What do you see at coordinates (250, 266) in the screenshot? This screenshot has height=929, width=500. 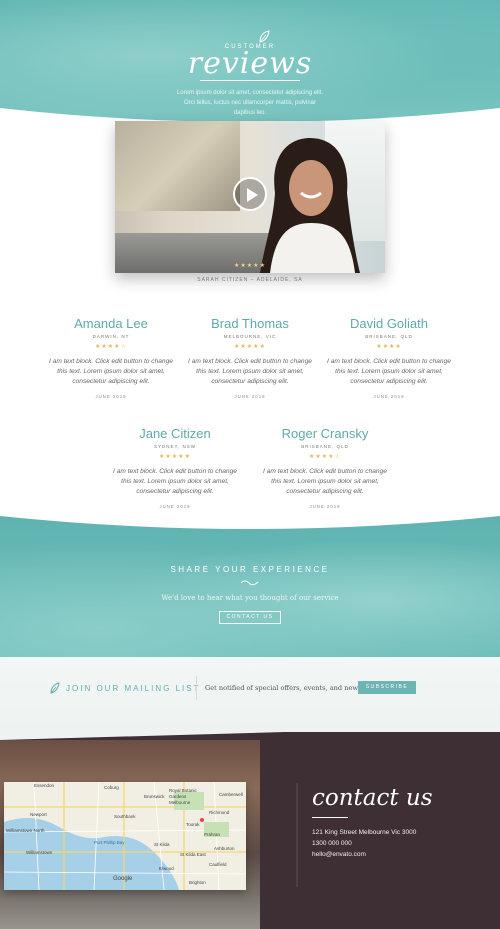 I see `video-stars: ★★★★★` at bounding box center [250, 266].